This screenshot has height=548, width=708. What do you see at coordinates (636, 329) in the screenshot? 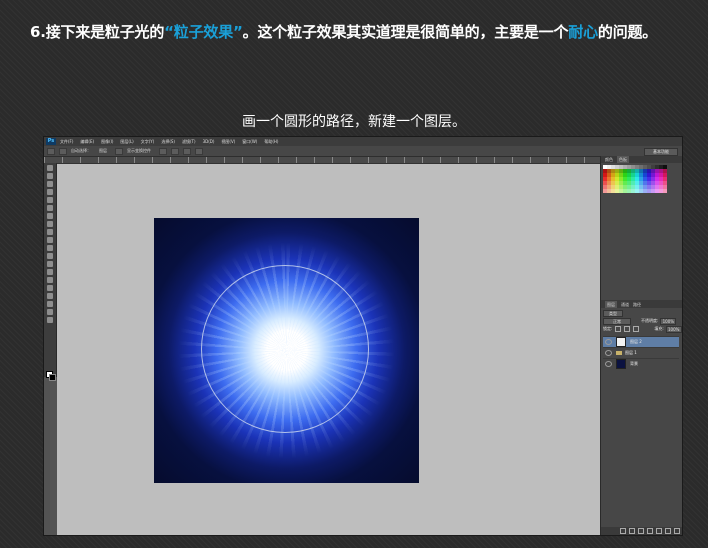
I see `lock-all-icon` at bounding box center [636, 329].